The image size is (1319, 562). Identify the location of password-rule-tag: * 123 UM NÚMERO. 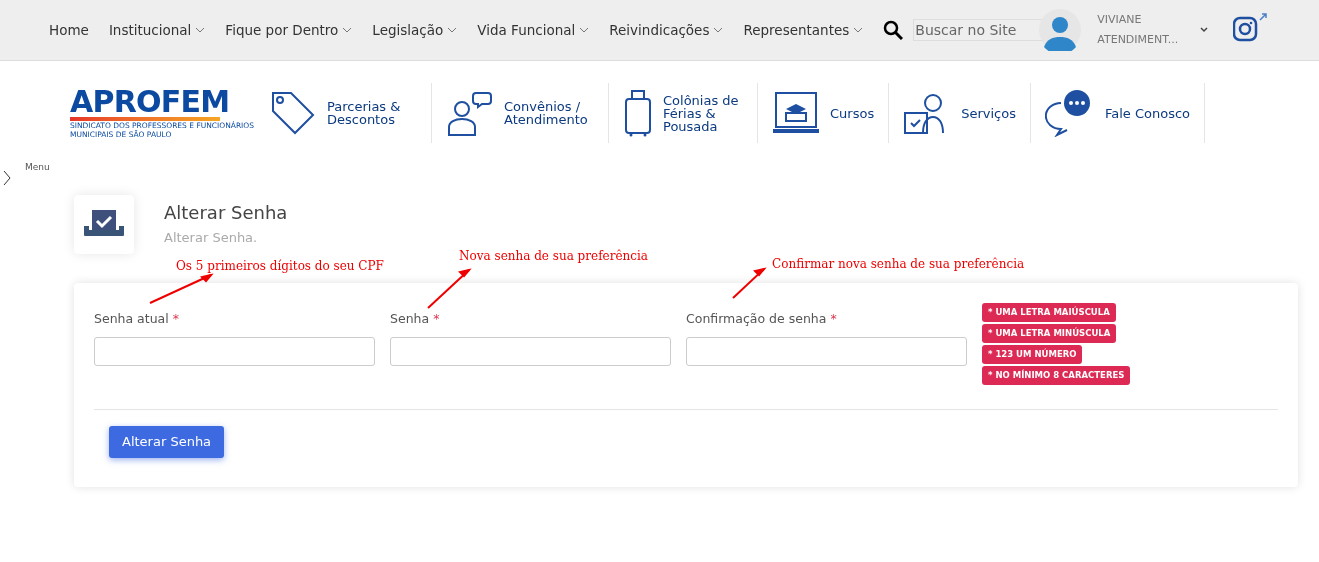
(1032, 354).